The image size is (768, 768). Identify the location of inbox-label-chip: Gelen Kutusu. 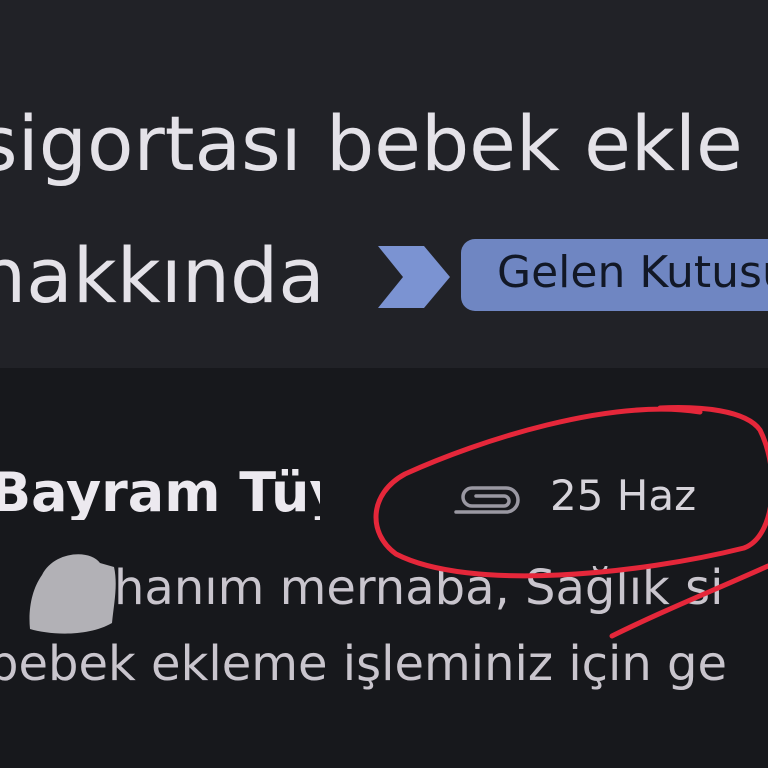
(614, 275).